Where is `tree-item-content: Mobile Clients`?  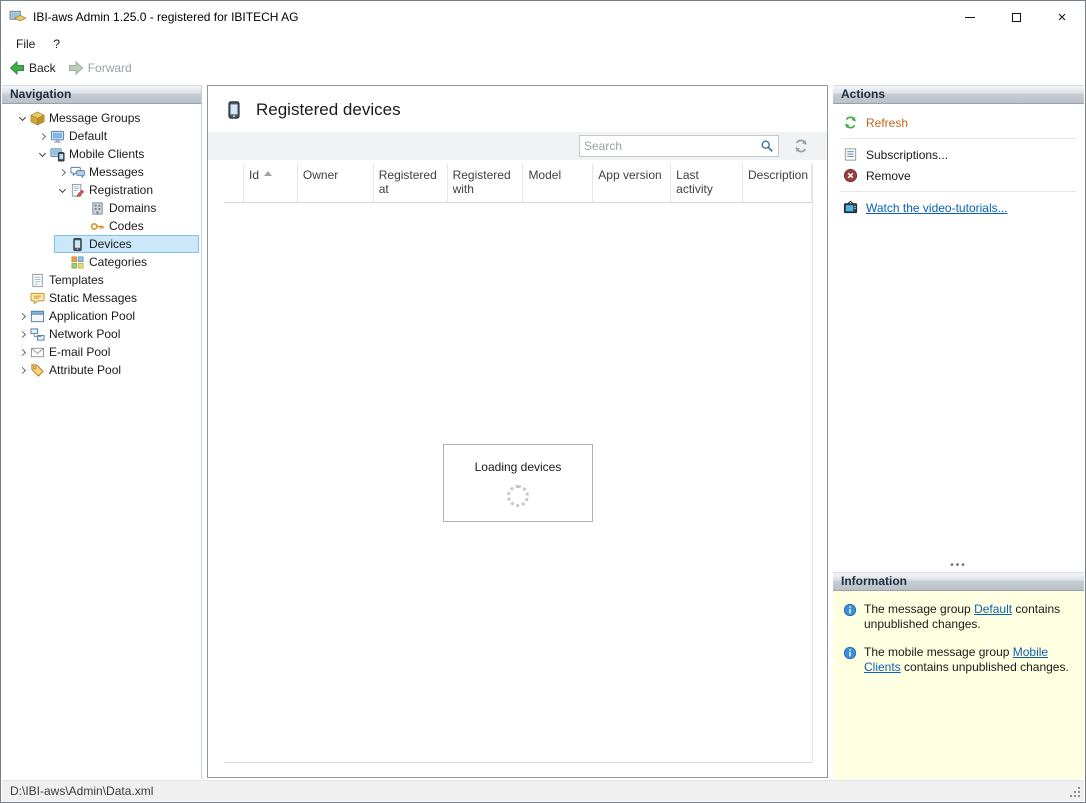
tree-item-content: Mobile Clients is located at coordinates (116, 154).